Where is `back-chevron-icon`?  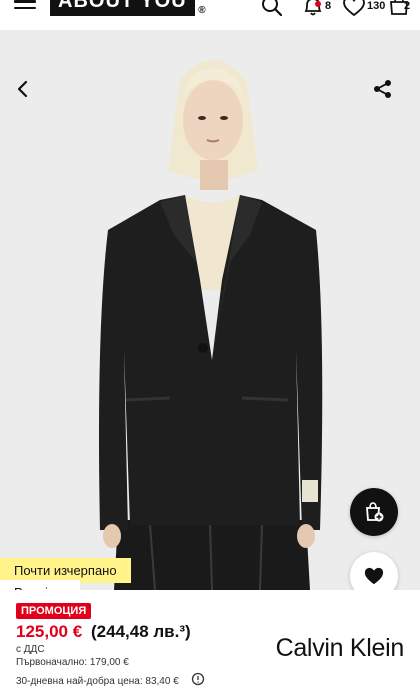 back-chevron-icon is located at coordinates (22, 89).